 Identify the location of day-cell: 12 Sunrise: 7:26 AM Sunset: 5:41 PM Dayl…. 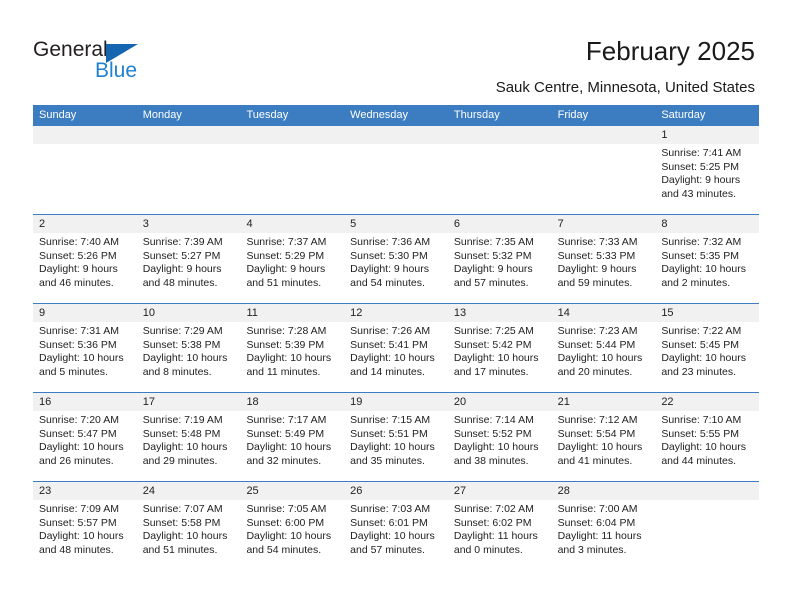
(396, 348).